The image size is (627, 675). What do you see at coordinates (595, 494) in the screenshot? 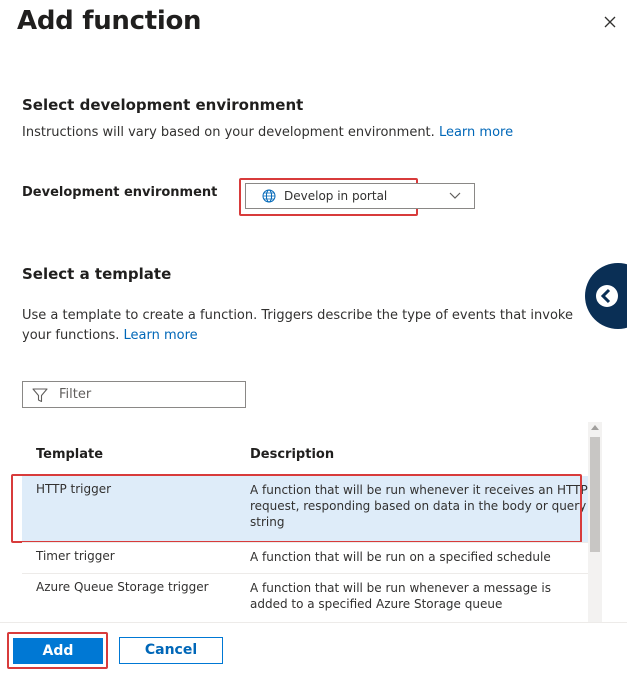
I see `scrollbar-thumb` at bounding box center [595, 494].